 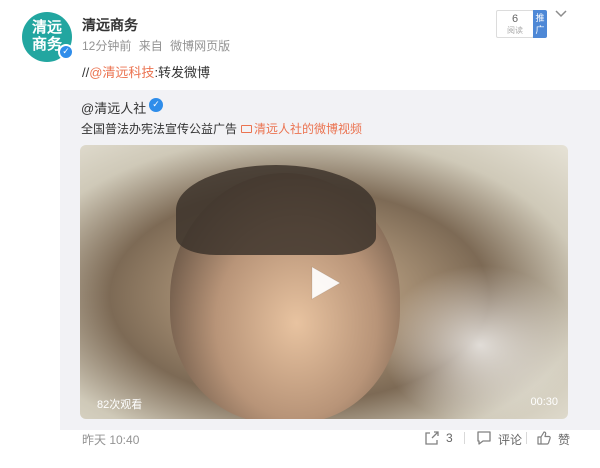 I want to click on repost-icon, so click(x=432, y=438).